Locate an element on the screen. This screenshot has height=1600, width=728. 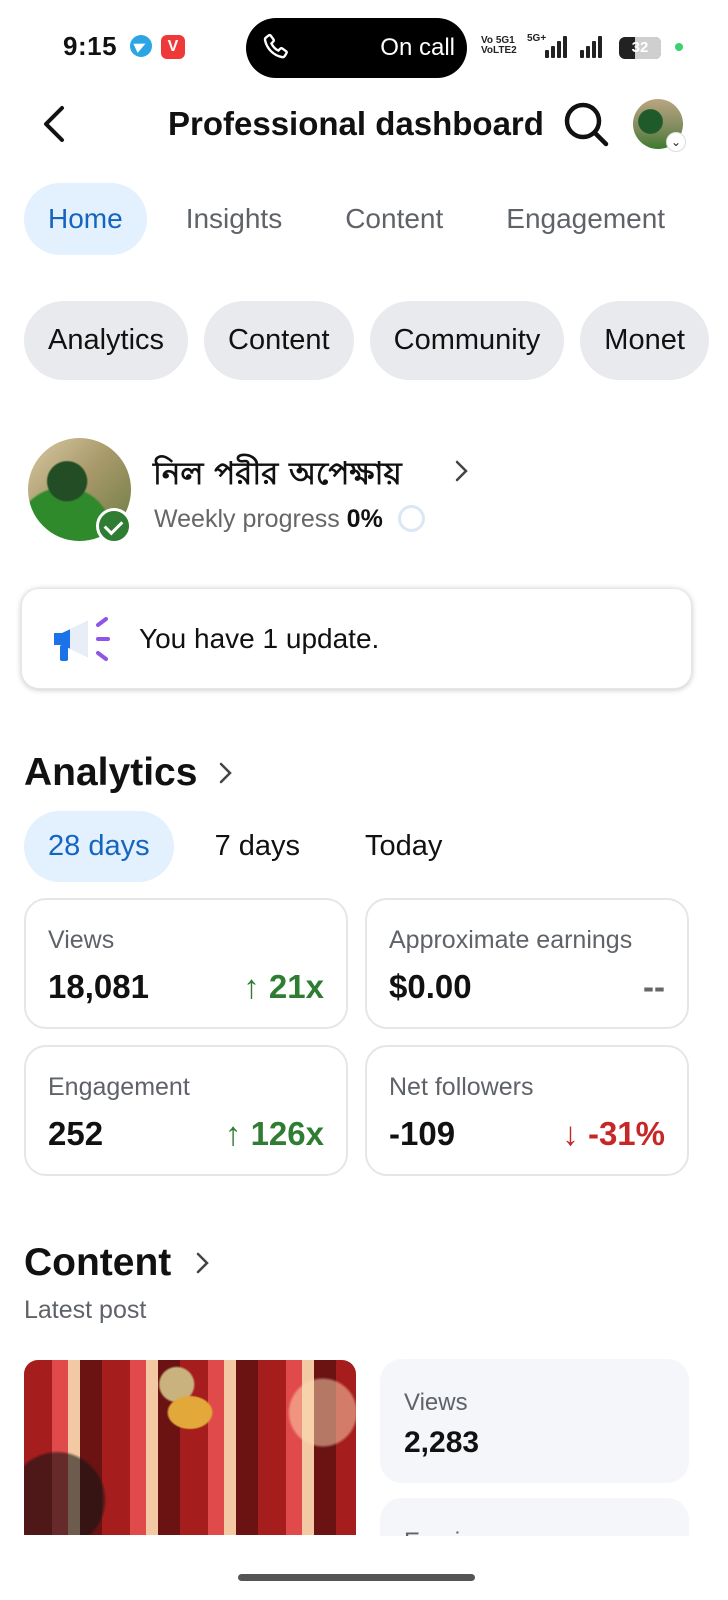
stat-label: Engagement is located at coordinates (119, 1087).